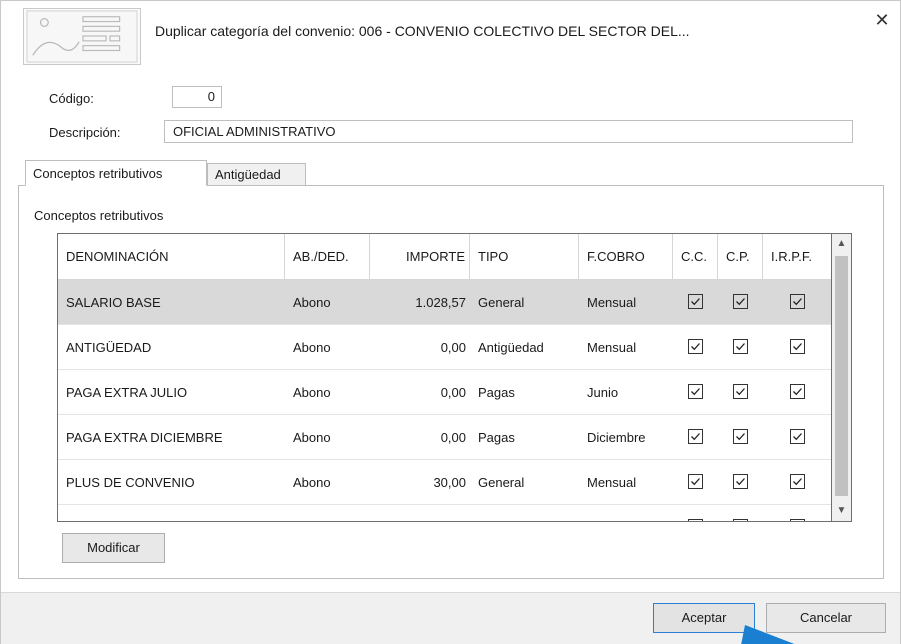 This screenshot has height=644, width=901. I want to click on cell-denominacion: PAGA EXTRA JULIO, so click(127, 392).